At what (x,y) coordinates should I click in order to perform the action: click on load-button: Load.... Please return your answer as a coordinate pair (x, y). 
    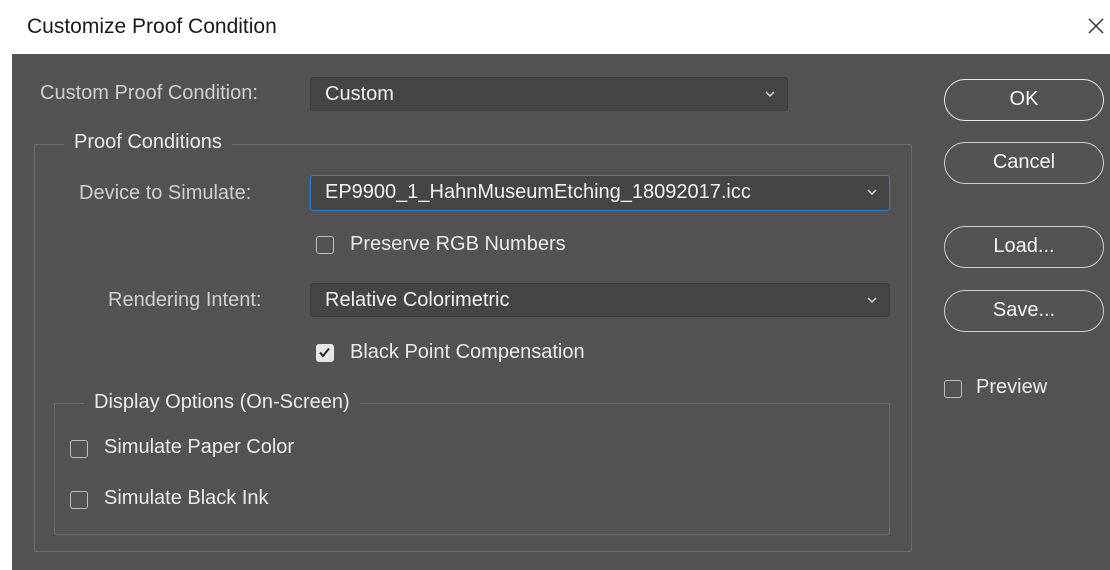
    Looking at the image, I should click on (1024, 247).